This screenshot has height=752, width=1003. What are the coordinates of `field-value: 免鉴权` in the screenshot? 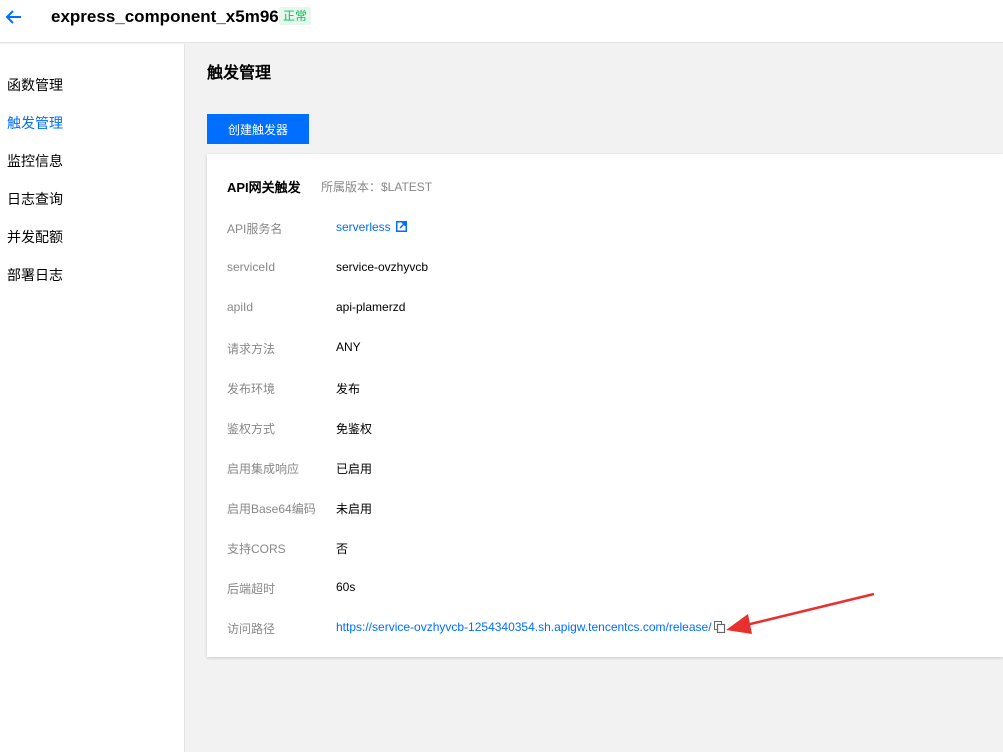 It's located at (354, 429).